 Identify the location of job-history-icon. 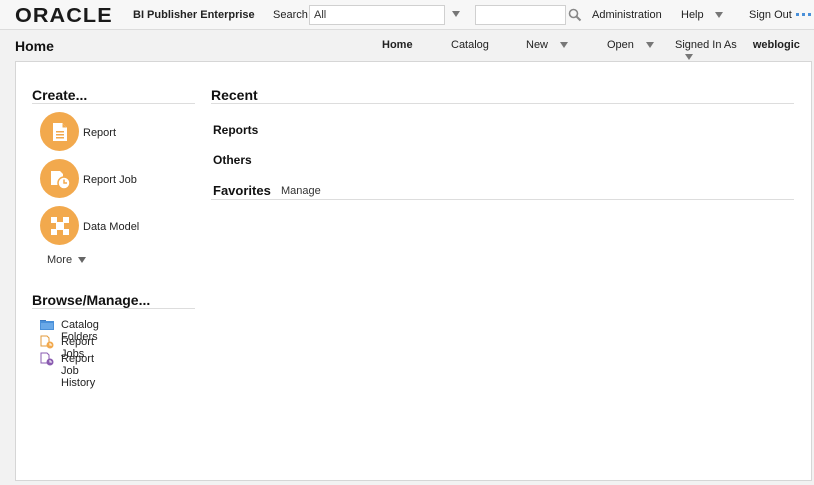
(47, 359).